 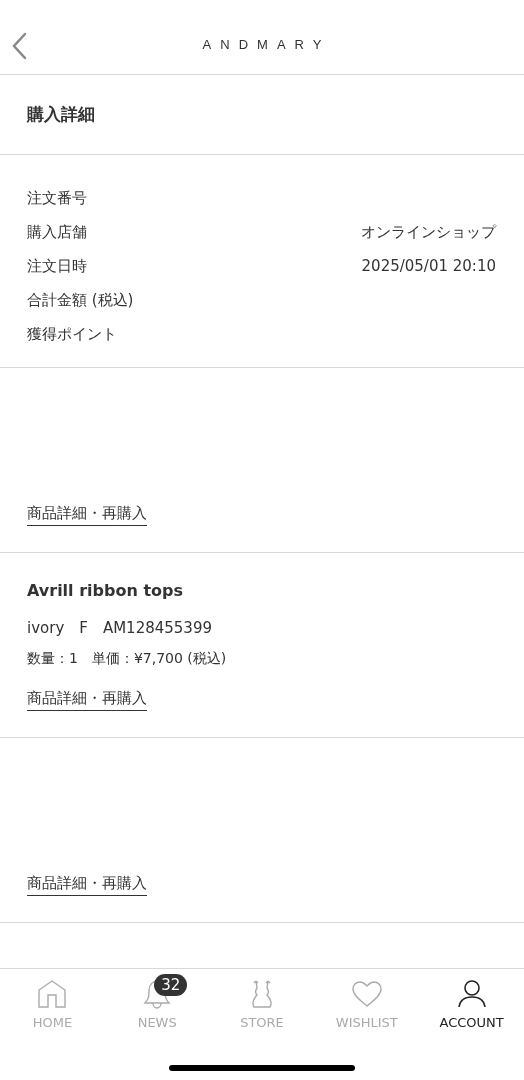 What do you see at coordinates (471, 994) in the screenshot?
I see `person-icon` at bounding box center [471, 994].